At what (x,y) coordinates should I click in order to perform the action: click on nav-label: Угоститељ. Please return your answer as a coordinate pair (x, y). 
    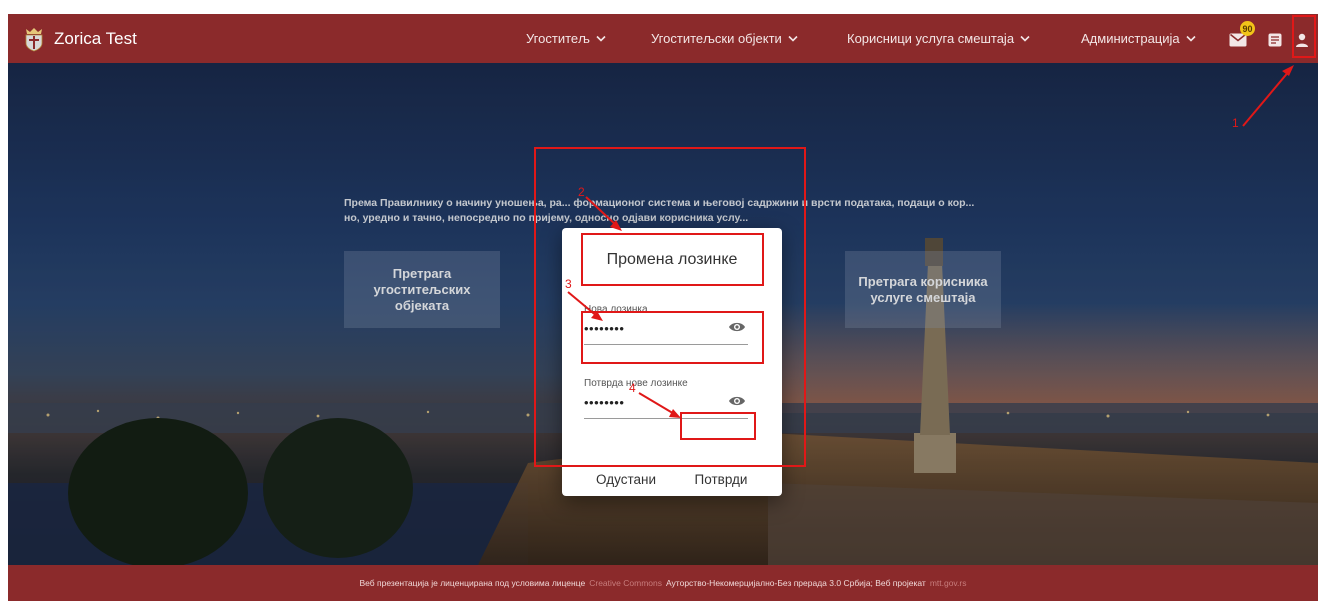
    Looking at the image, I should click on (558, 38).